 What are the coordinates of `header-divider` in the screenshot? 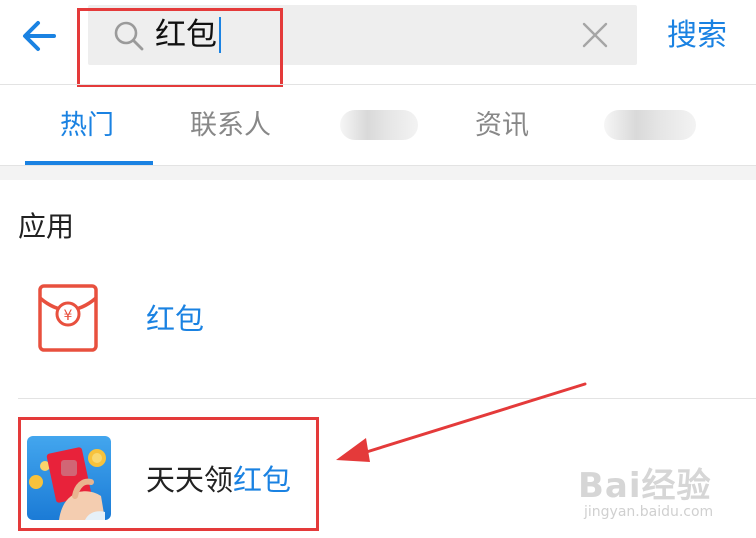 It's located at (378, 84).